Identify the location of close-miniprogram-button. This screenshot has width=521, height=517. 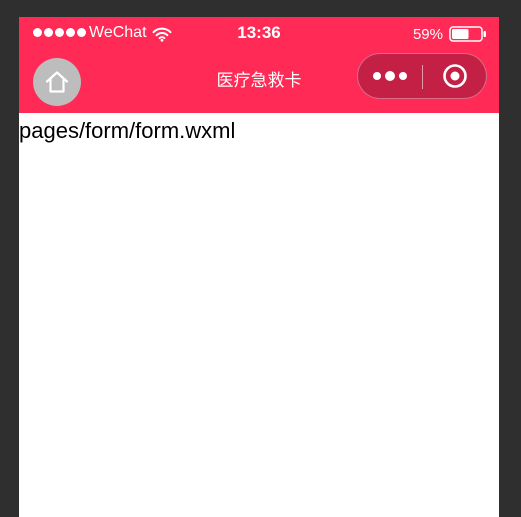
(455, 76).